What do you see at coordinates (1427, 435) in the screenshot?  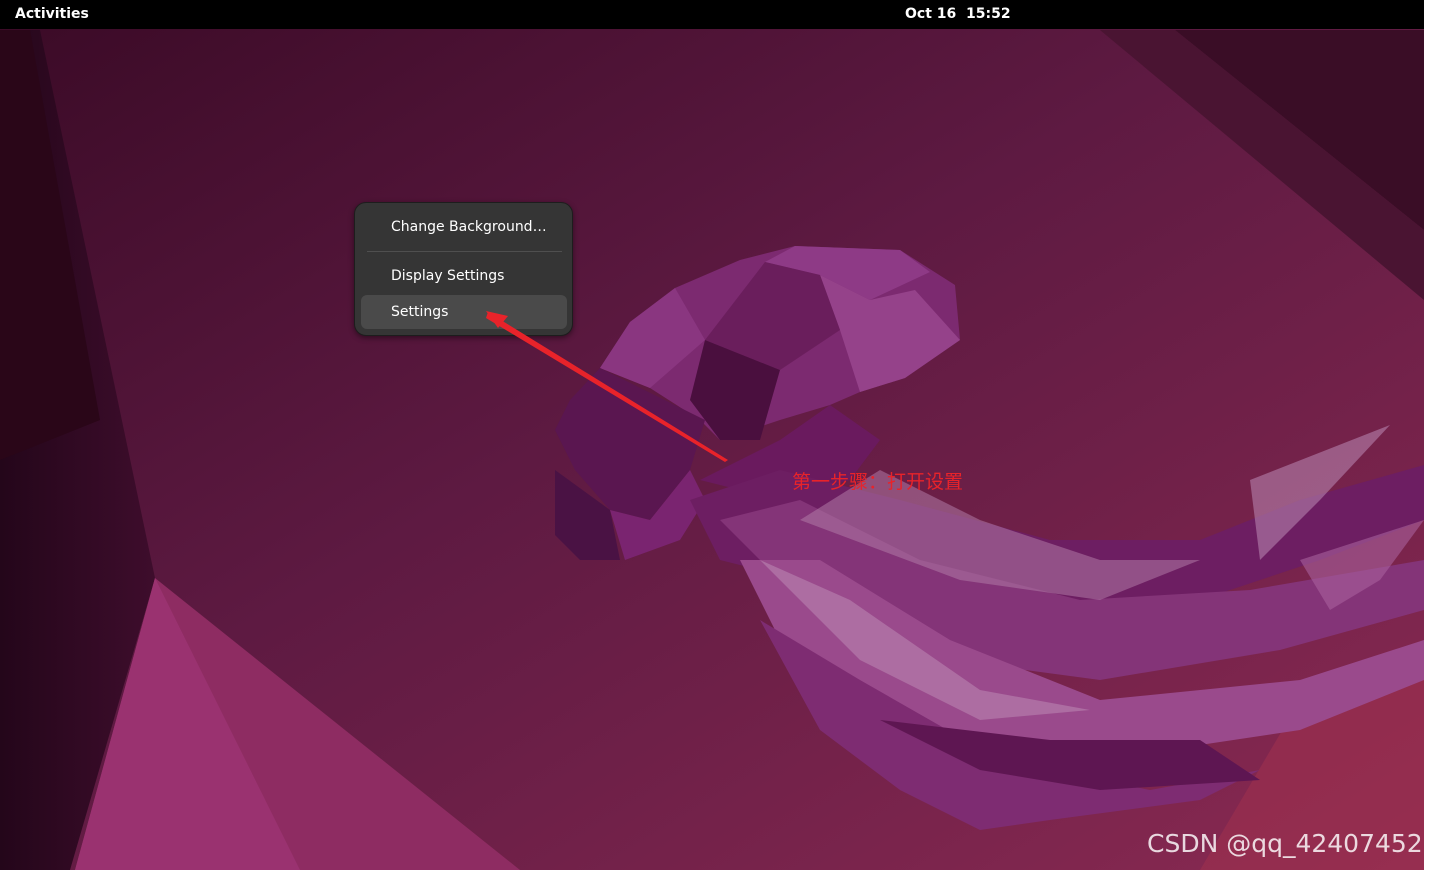 I see `screen-edge` at bounding box center [1427, 435].